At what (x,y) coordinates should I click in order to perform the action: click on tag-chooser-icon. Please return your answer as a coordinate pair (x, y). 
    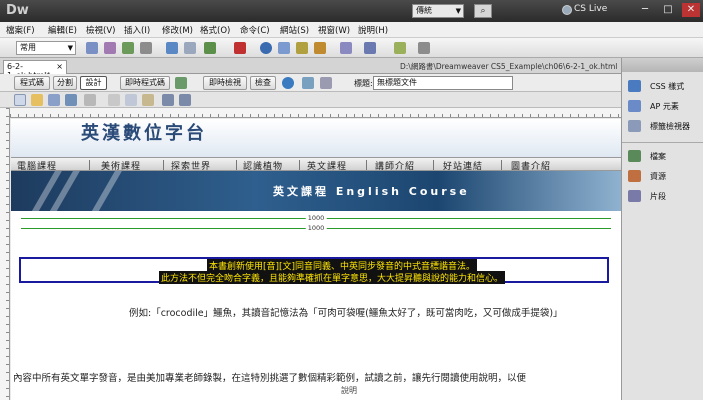
    Looking at the image, I should click on (400, 48).